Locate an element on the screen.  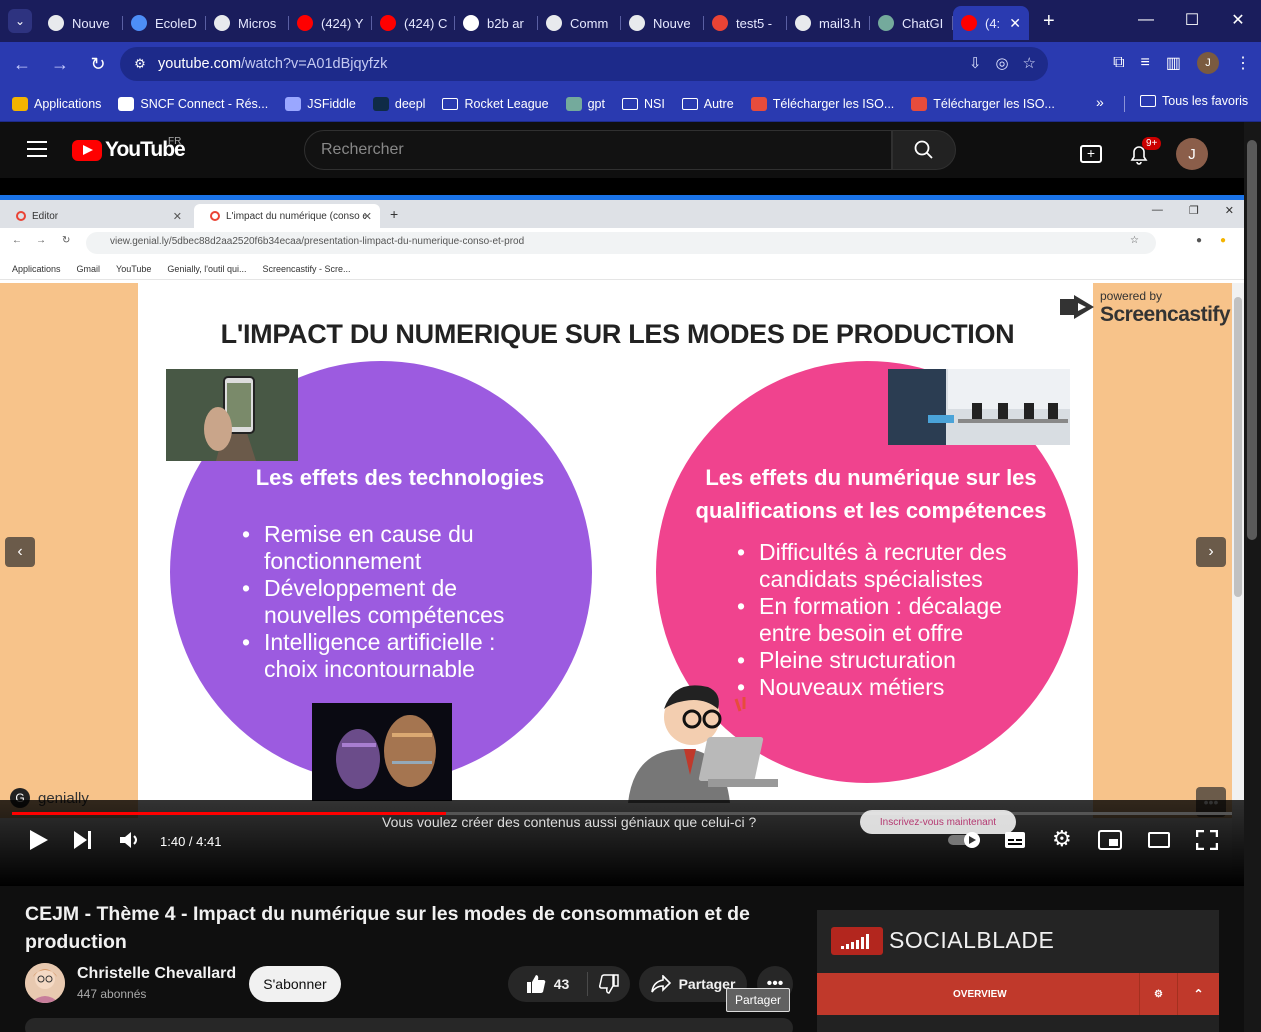
subscriber-count: 447 abonnés is located at coordinates (112, 994).